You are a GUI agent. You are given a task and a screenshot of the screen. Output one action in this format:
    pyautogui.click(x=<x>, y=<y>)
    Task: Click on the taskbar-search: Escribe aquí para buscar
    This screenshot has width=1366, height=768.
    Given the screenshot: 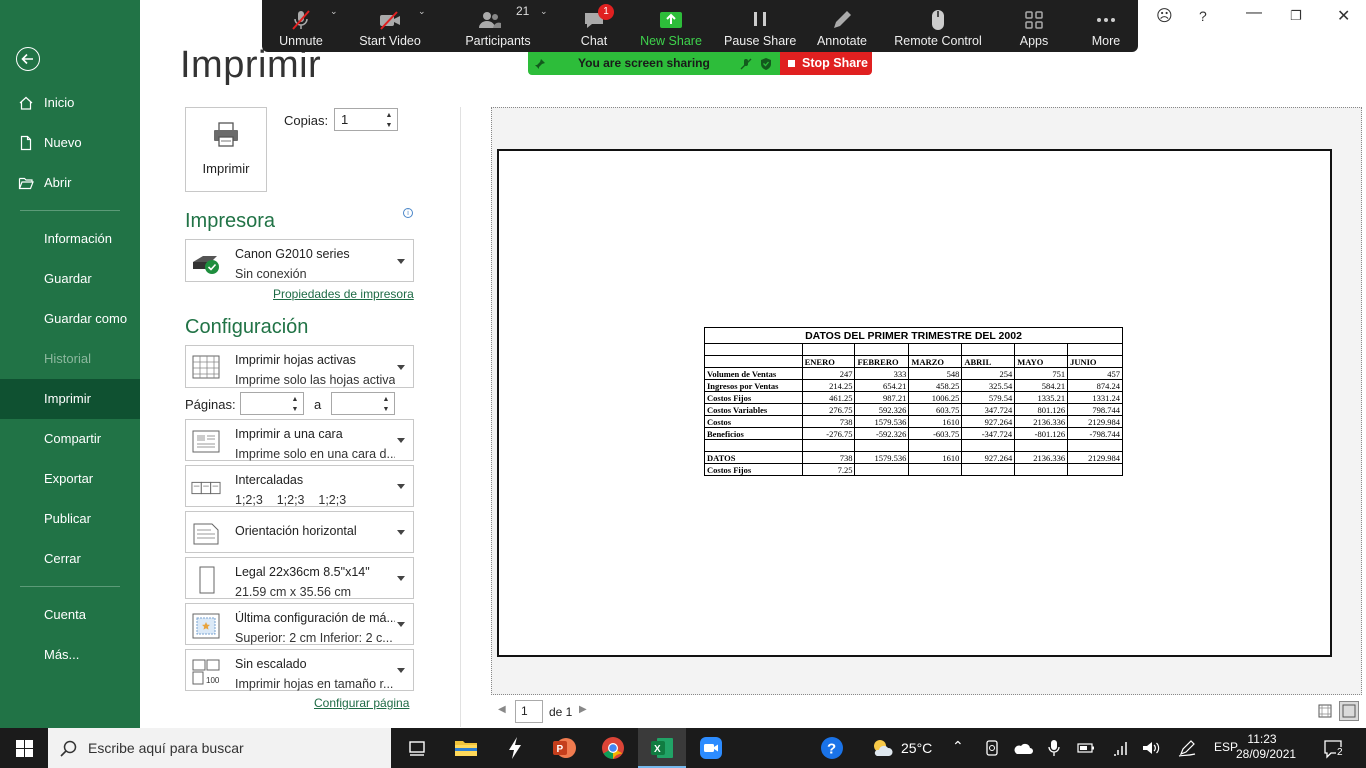 What is the action you would take?
    pyautogui.click(x=219, y=748)
    